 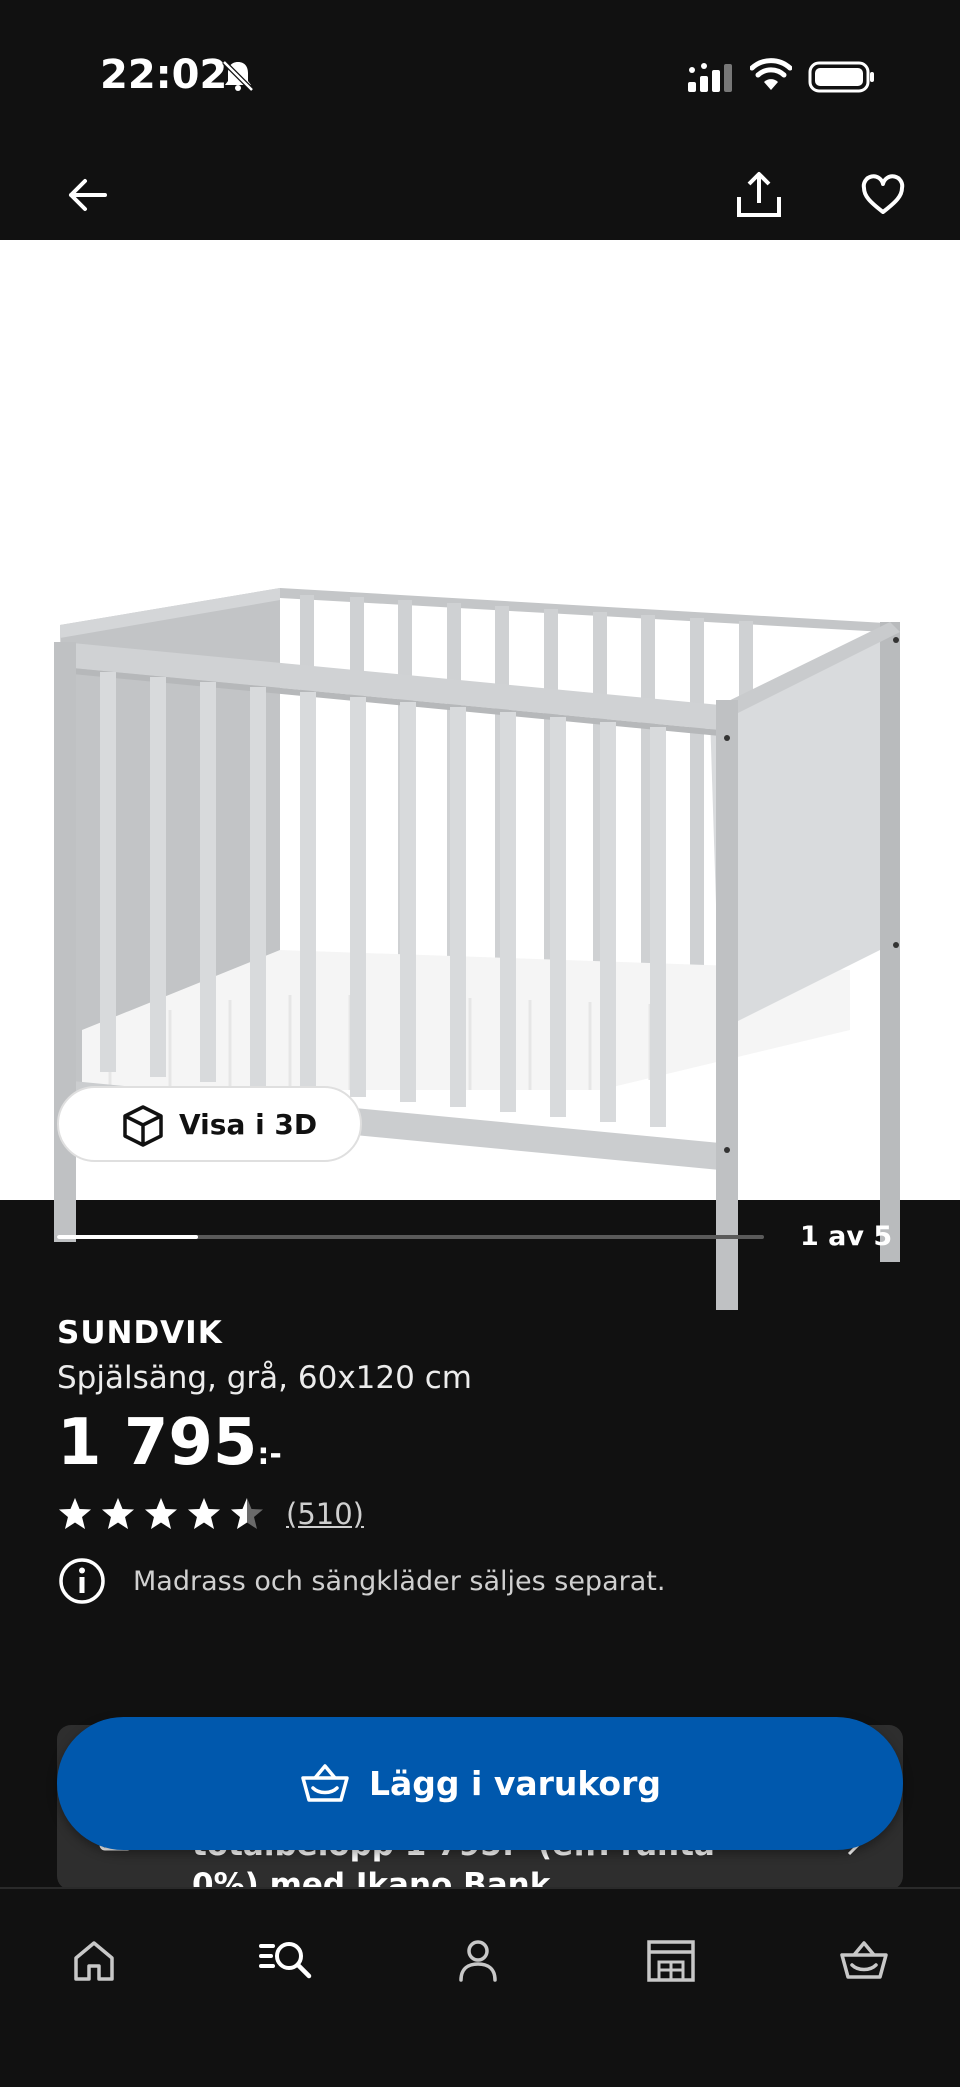 I want to click on favorite-button, so click(x=883, y=195).